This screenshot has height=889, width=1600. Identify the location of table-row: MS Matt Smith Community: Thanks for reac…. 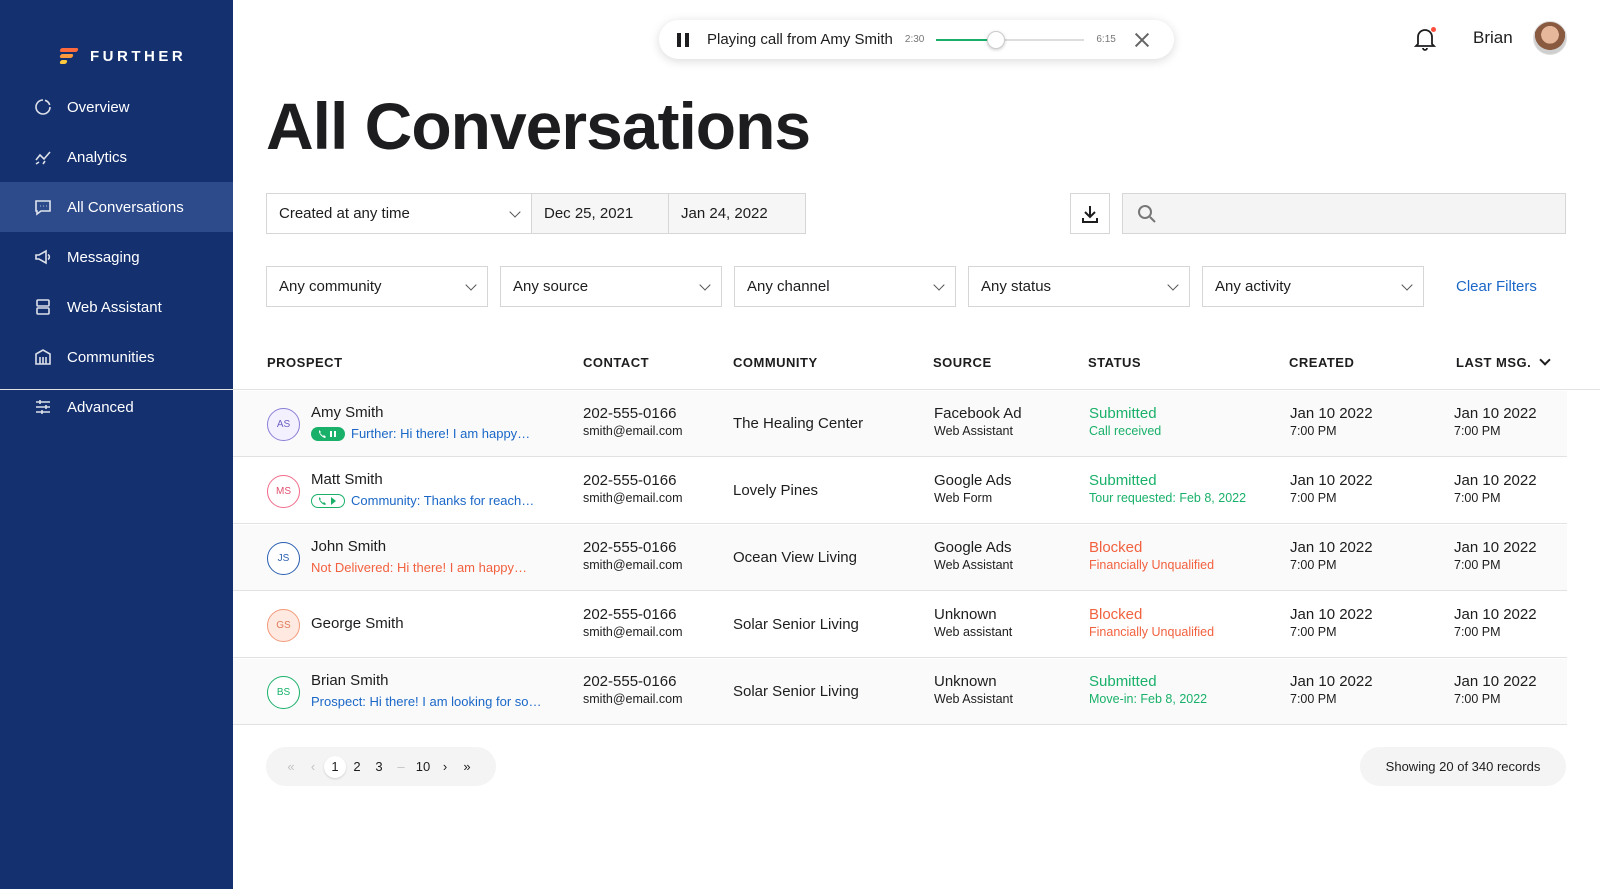
(900, 491).